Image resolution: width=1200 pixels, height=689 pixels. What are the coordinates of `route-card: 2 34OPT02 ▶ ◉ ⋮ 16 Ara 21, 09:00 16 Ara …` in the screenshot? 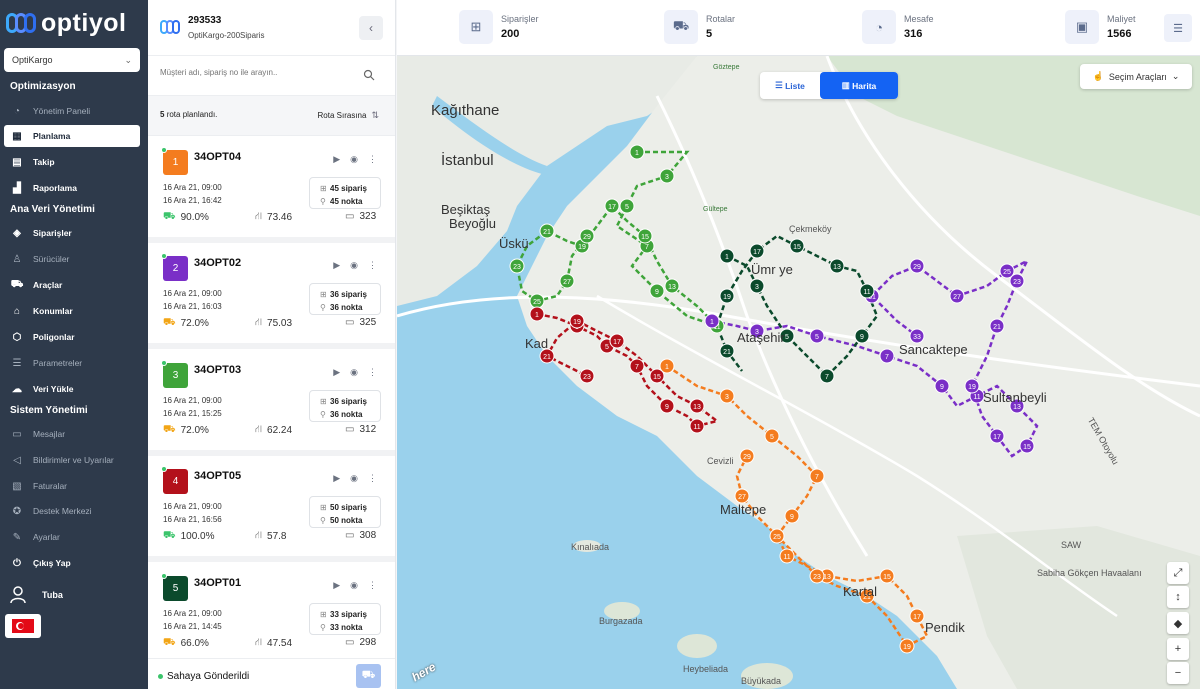 It's located at (271, 296).